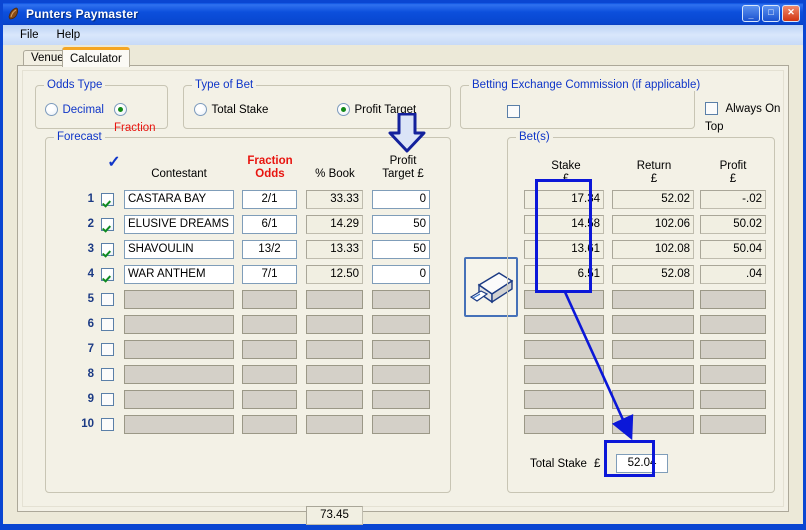 The height and width of the screenshot is (530, 806). What do you see at coordinates (654, 166) in the screenshot?
I see `header-return-line1: Return` at bounding box center [654, 166].